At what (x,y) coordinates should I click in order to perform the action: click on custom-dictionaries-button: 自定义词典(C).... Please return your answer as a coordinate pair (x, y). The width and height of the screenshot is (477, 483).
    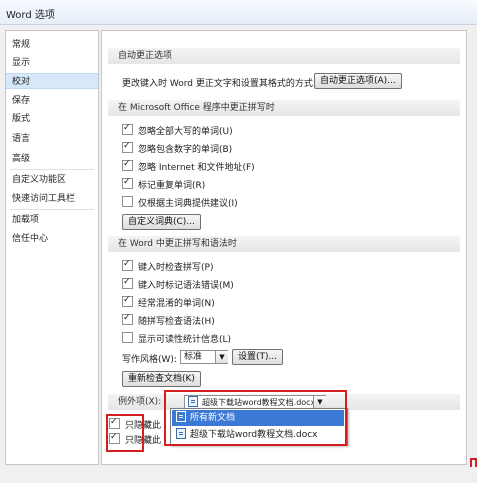
    Looking at the image, I should click on (161, 222).